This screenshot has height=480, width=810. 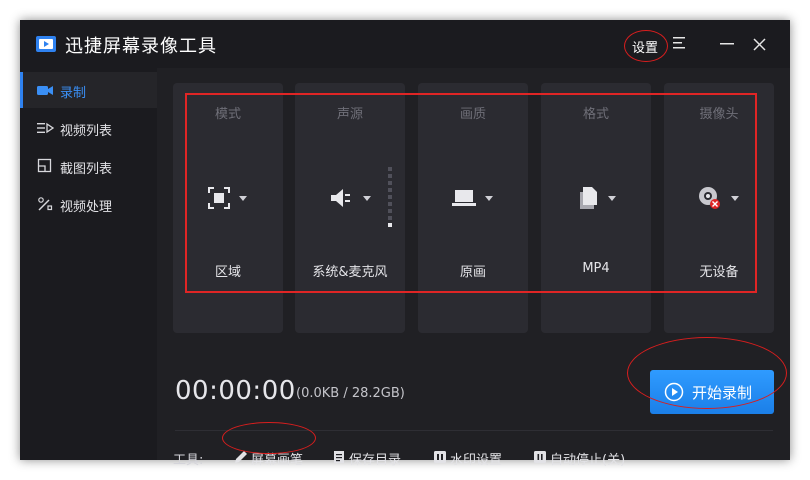 I want to click on sidebar-item-screenshot-list: 截图列表, so click(x=88, y=166).